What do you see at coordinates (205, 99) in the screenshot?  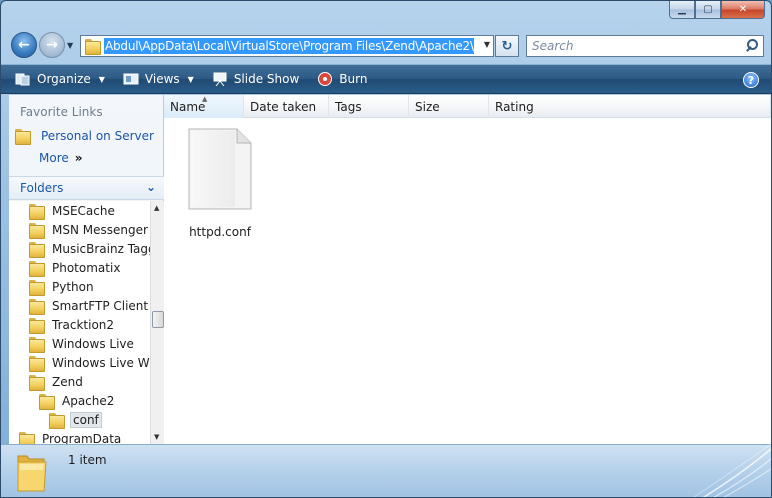 I see `sort-ascending-icon: ▲` at bounding box center [205, 99].